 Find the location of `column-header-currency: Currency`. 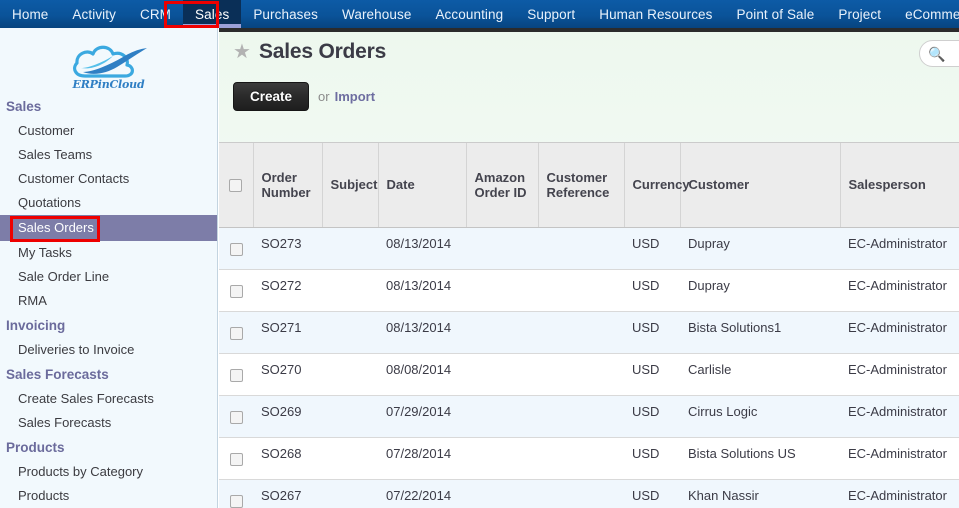

column-header-currency: Currency is located at coordinates (657, 185).